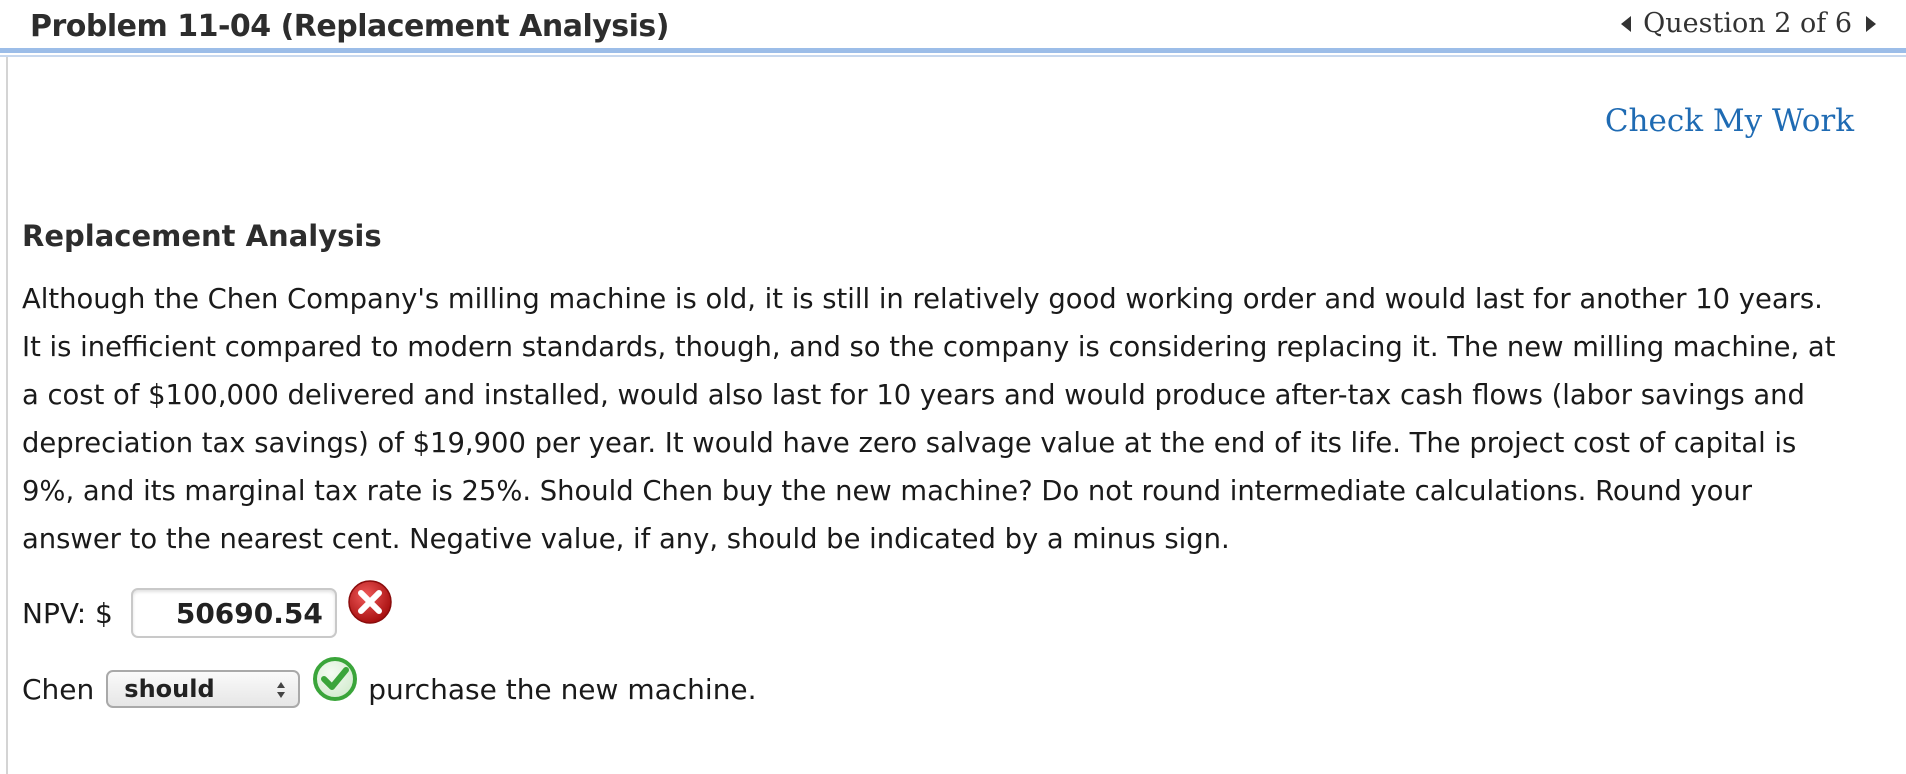 The image size is (1906, 774). I want to click on section-title: Replacement Analysis, so click(202, 236).